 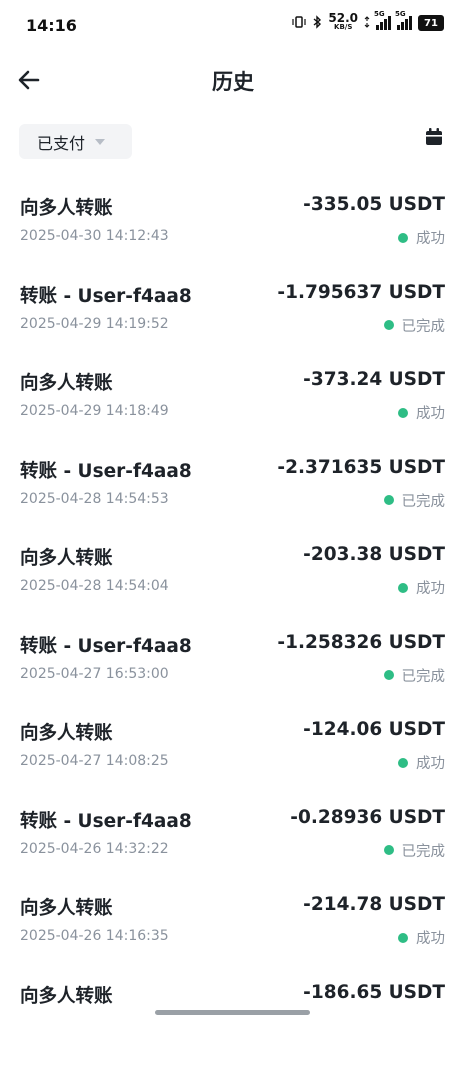 I want to click on transaction-date: 2025-04-30 14:12:43, so click(x=94, y=236).